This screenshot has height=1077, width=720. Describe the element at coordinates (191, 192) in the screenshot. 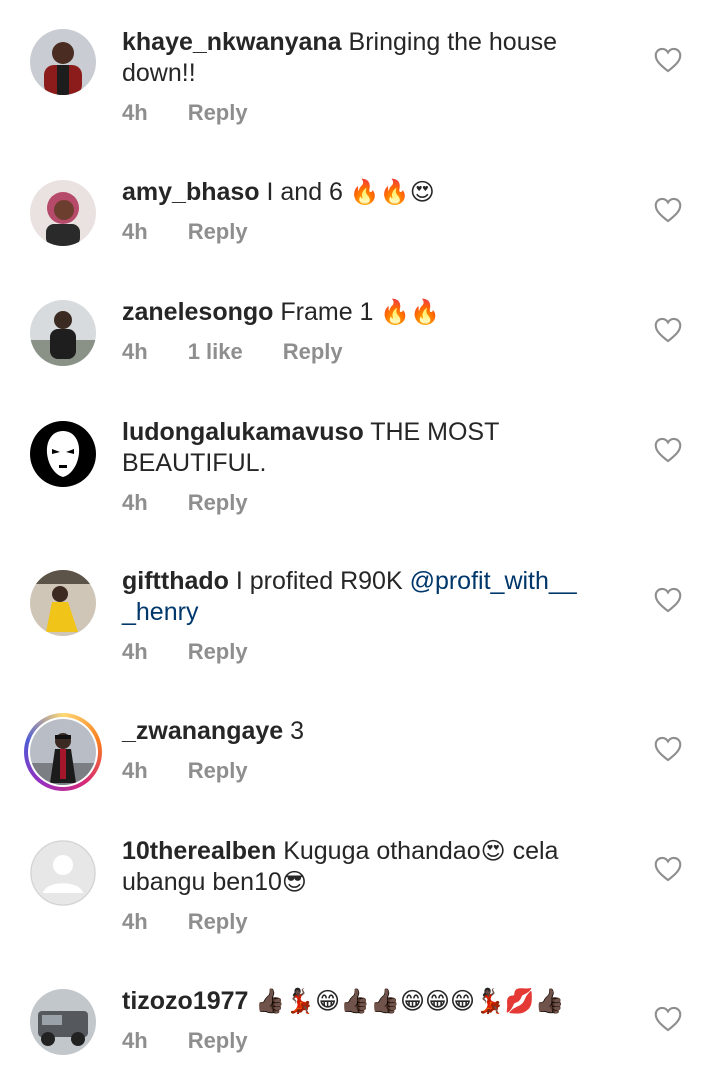

I see `comment-username: amy_bhaso` at that location.